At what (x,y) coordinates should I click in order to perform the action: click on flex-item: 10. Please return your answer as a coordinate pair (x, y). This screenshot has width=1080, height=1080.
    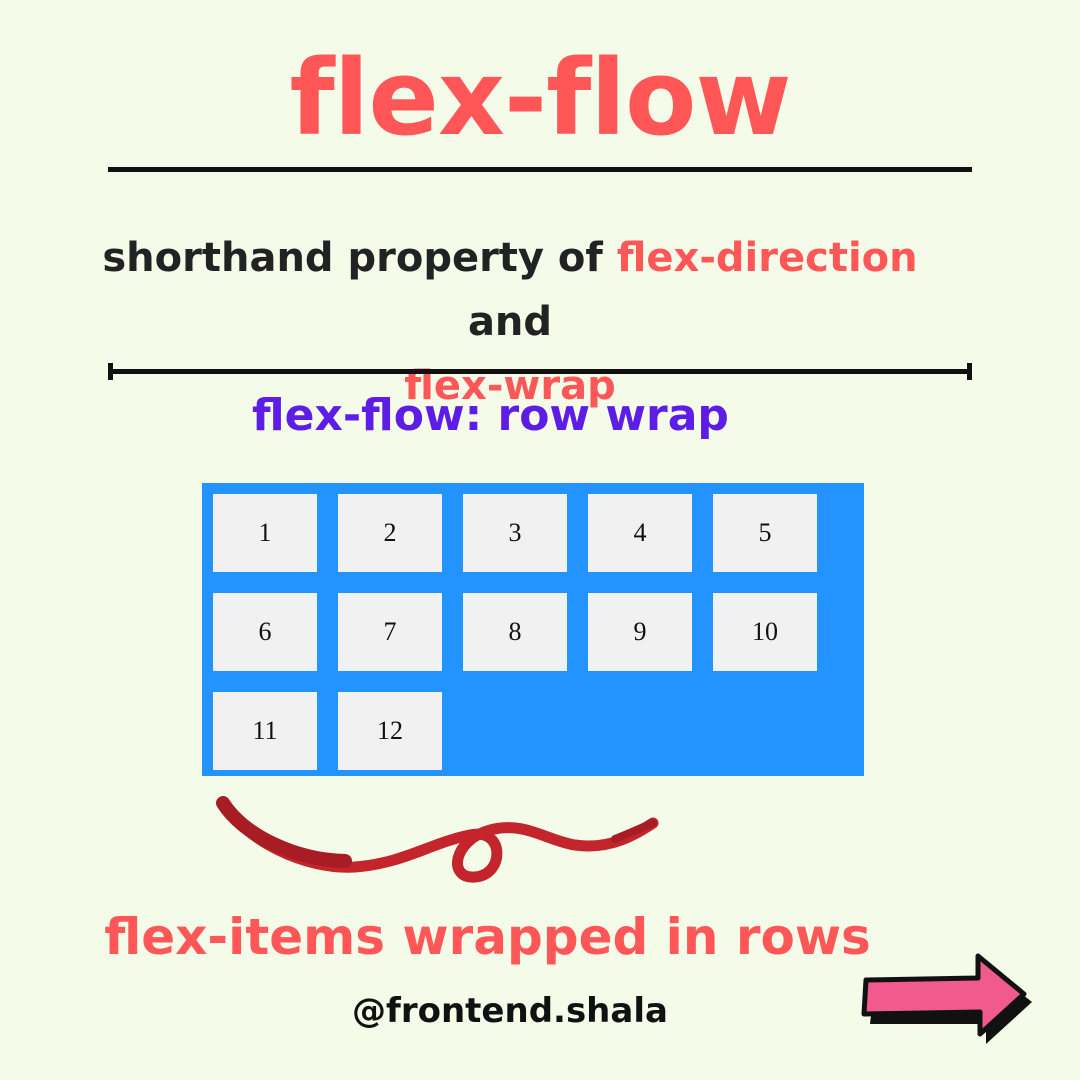
    Looking at the image, I should click on (765, 632).